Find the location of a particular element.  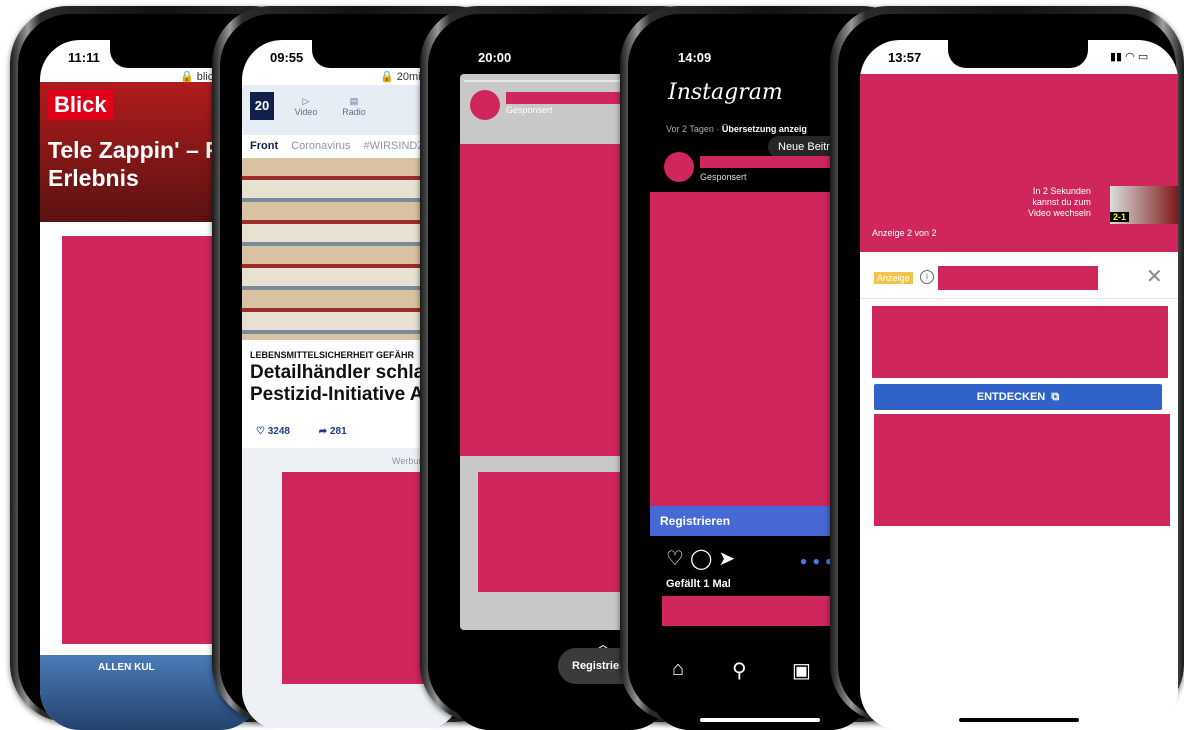

skip-line-3: Video wechseln is located at coordinates (1059, 213).